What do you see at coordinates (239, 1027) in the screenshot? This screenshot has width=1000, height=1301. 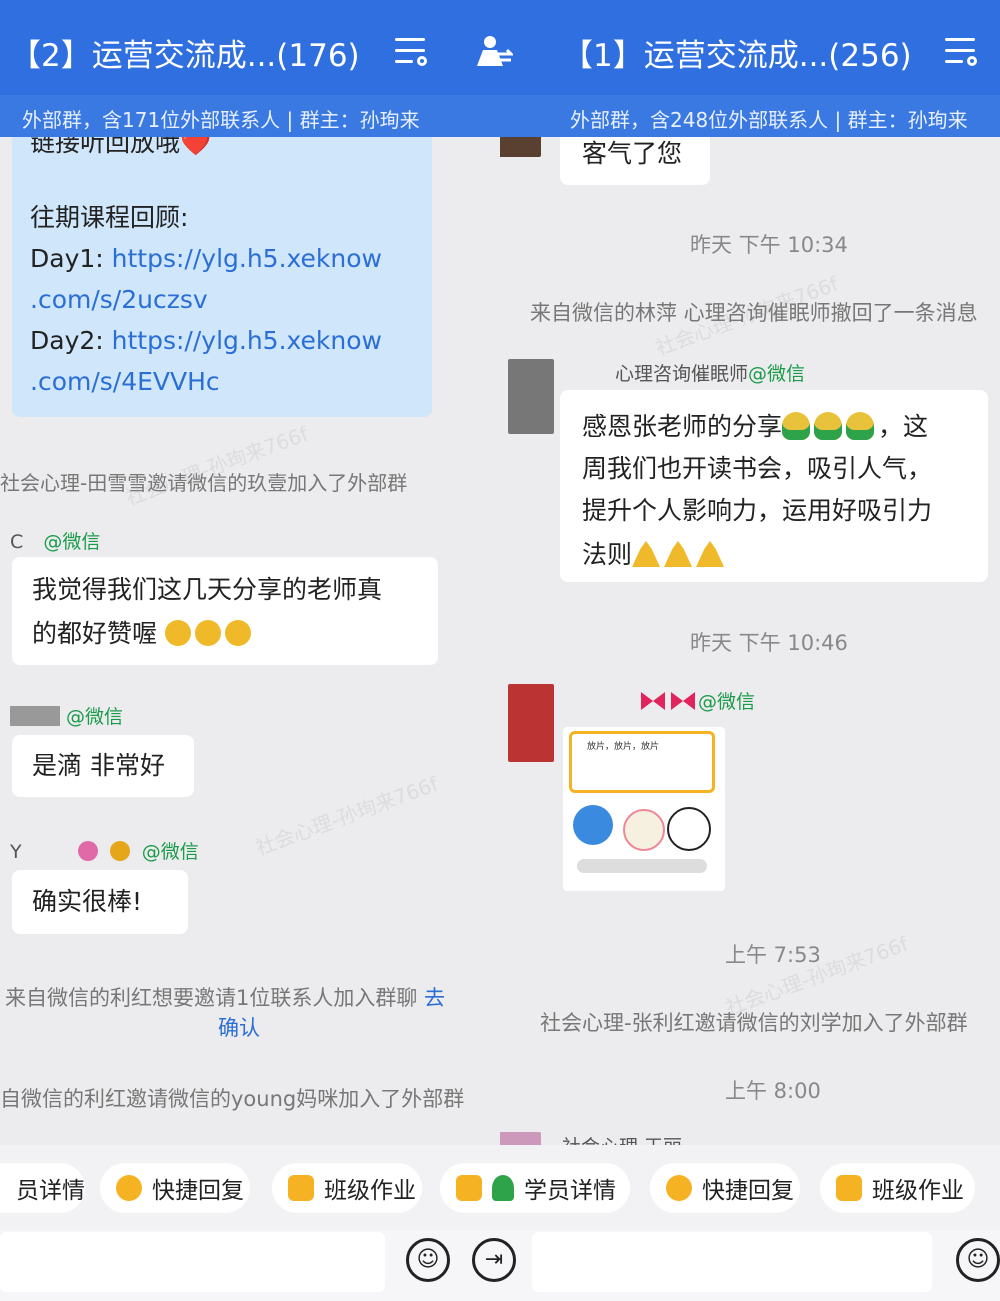 I see `confirm-link: 确认` at bounding box center [239, 1027].